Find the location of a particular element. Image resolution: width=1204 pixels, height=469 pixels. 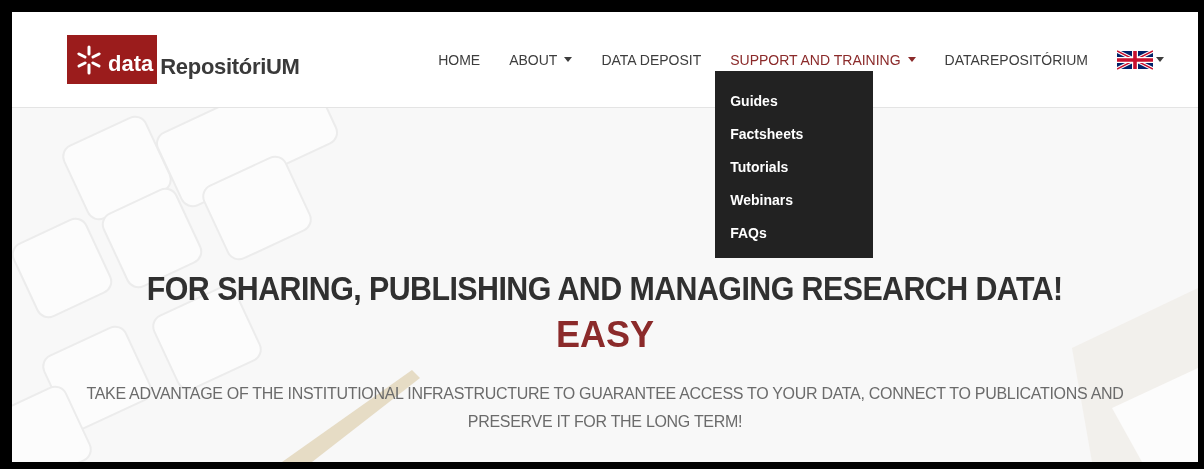

hero-headline: FOR SHARING, PUBLISHING AND MANAGING RESEARCH DATA! is located at coordinates (605, 289).